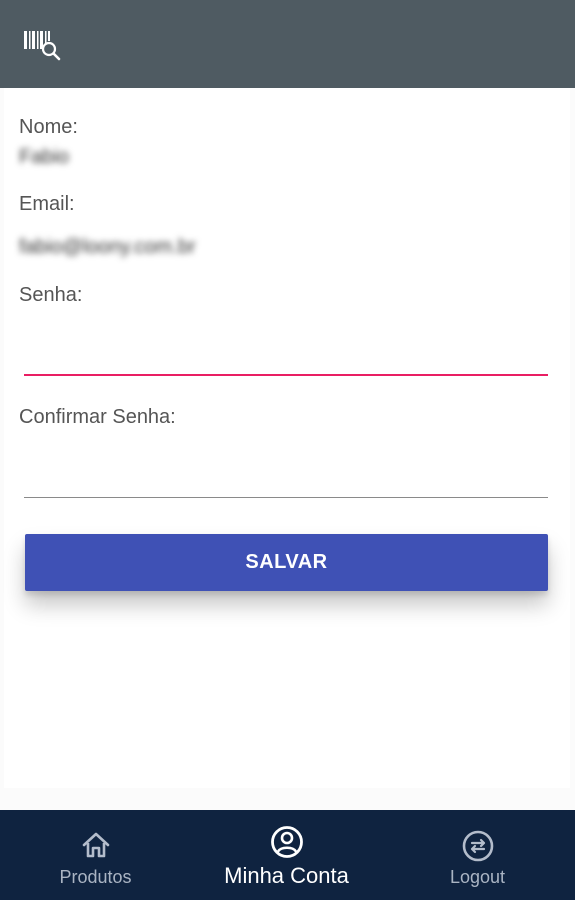 Image resolution: width=575 pixels, height=900 pixels. Describe the element at coordinates (44, 157) in the screenshot. I see `nome-value: Fabio` at that location.